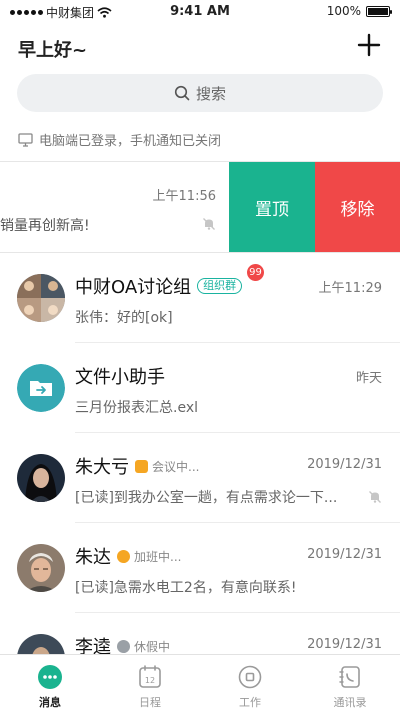 The height and width of the screenshot is (710, 400). I want to click on tab-contacts: 通讯录, so click(350, 682).